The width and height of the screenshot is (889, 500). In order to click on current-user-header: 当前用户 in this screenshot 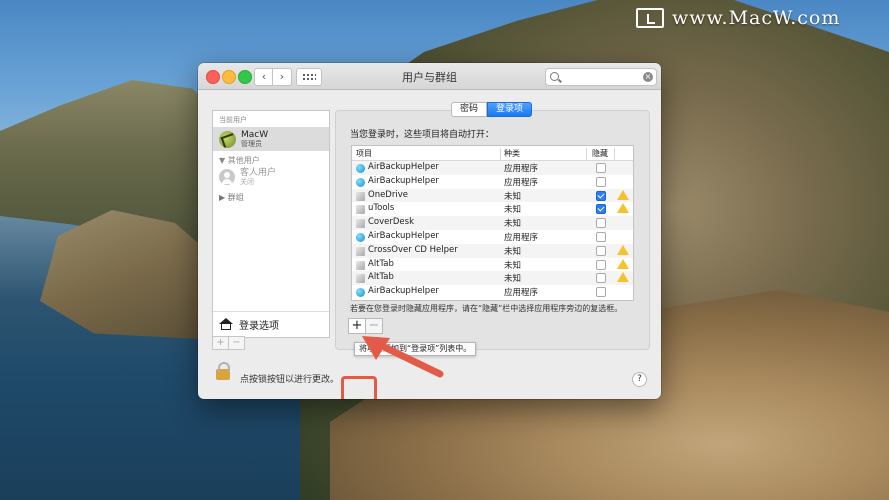, I will do `click(233, 120)`.